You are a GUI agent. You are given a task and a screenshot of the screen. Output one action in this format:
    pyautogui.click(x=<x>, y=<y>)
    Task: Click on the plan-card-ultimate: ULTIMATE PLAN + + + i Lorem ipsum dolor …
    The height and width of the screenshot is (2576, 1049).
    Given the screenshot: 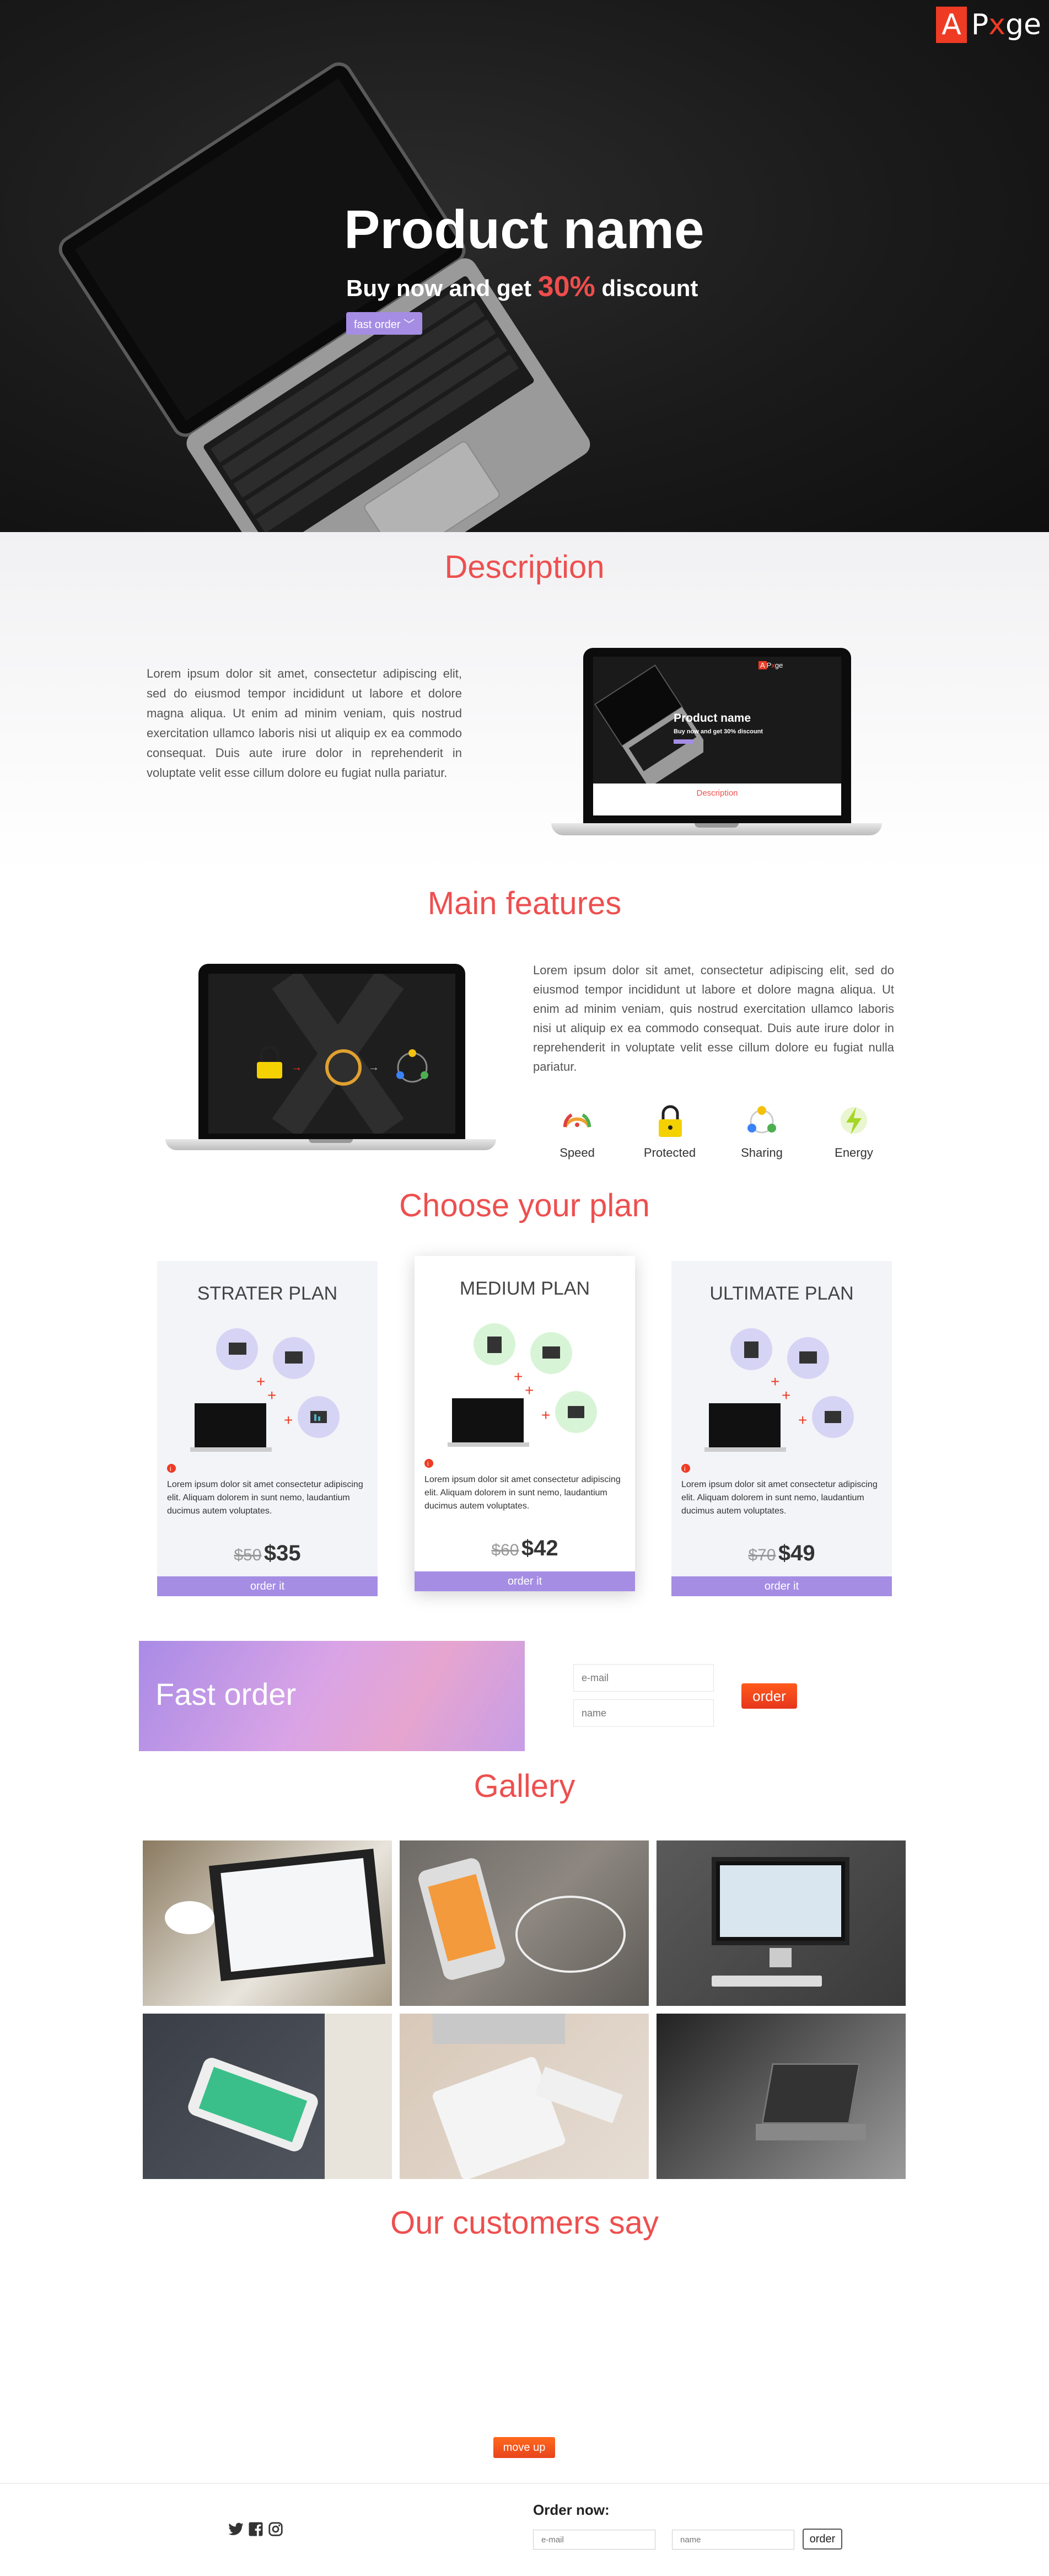 What is the action you would take?
    pyautogui.click(x=781, y=1428)
    